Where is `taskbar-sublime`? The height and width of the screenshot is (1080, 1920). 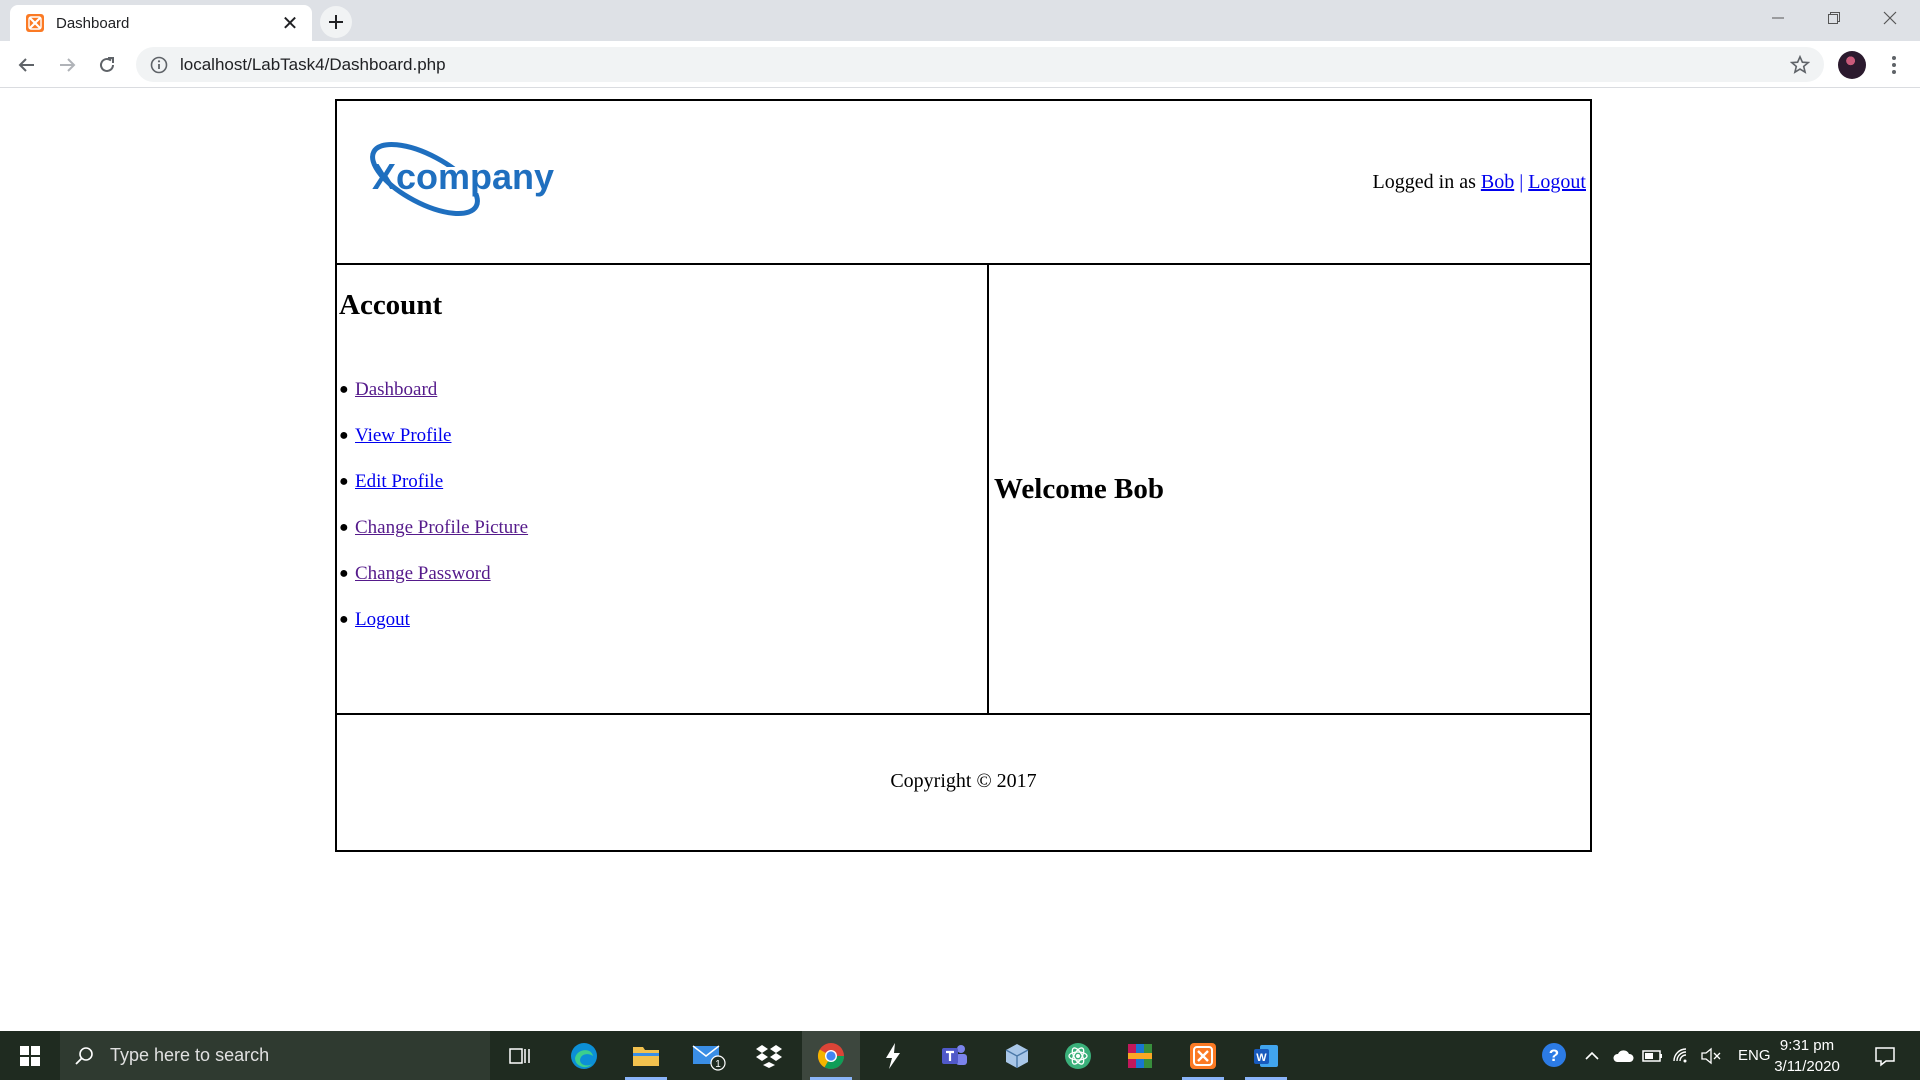
taskbar-sublime is located at coordinates (893, 1055).